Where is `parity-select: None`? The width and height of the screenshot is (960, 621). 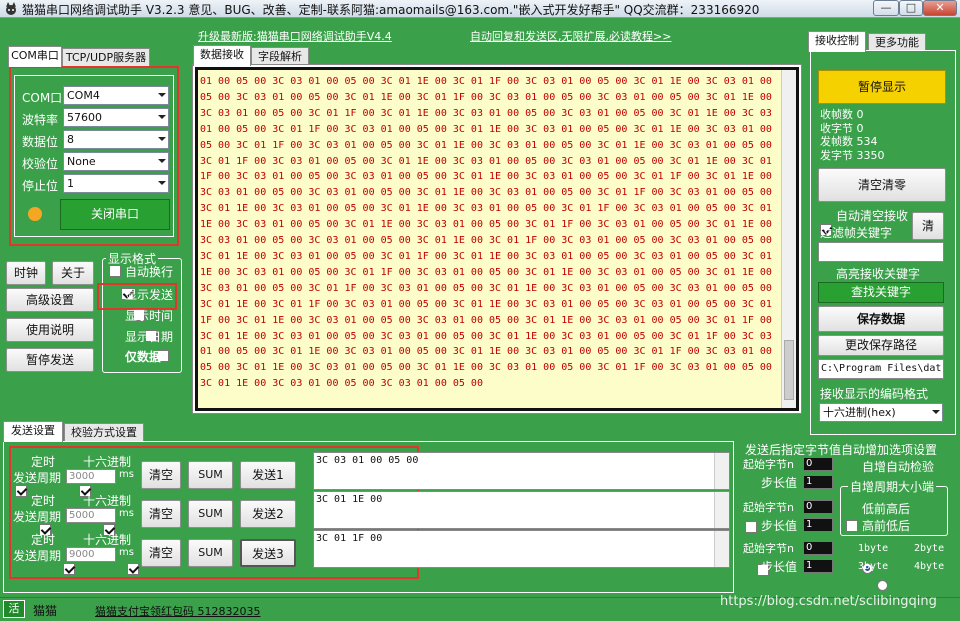
parity-select: None is located at coordinates (116, 161).